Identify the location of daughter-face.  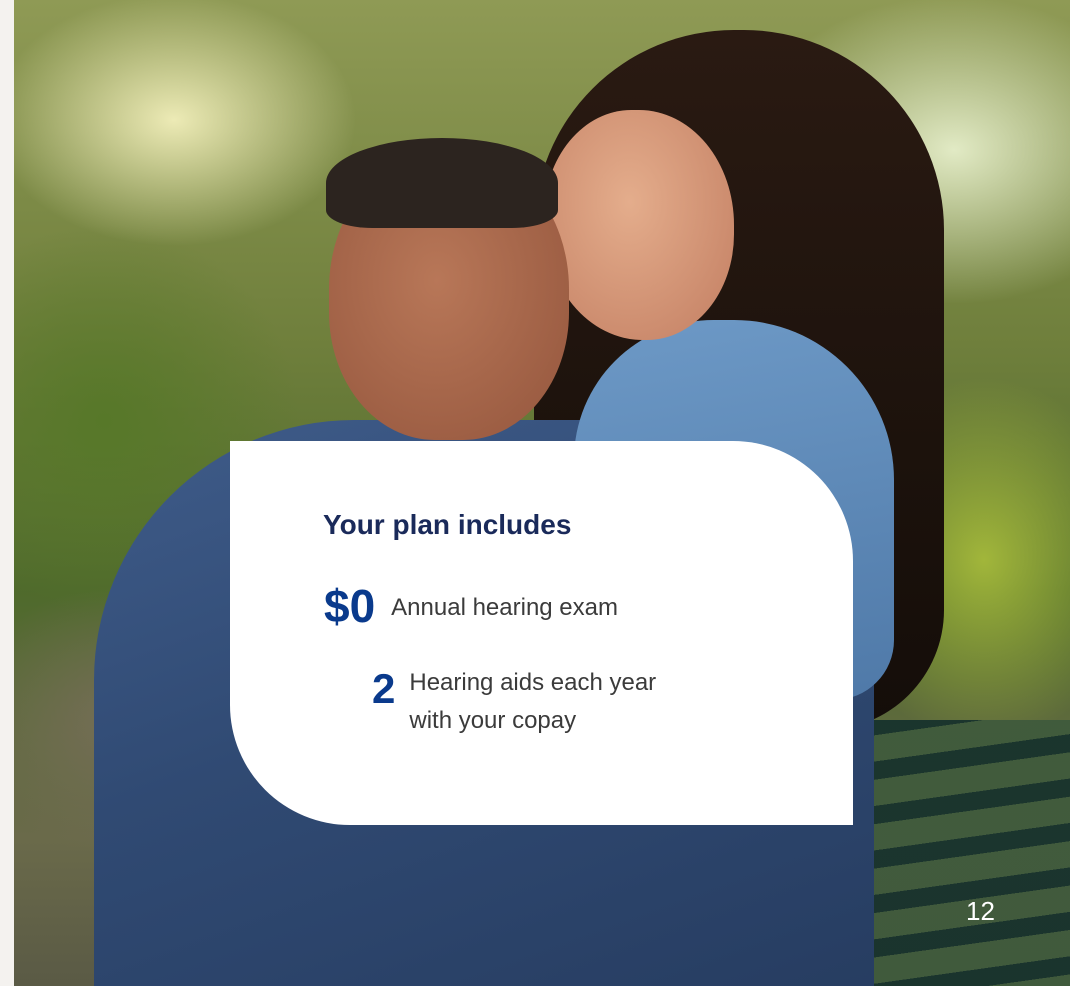
(639, 225).